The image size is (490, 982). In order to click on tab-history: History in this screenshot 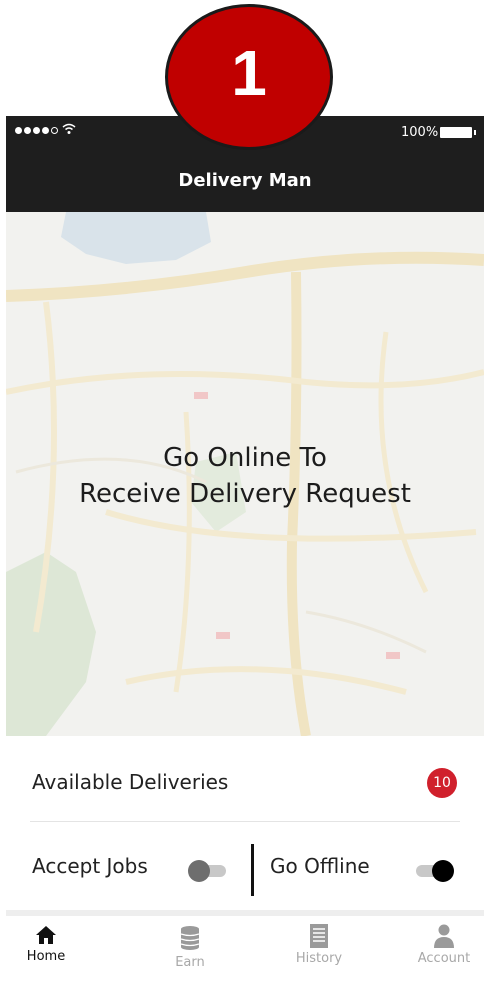, I will do `click(319, 945)`.